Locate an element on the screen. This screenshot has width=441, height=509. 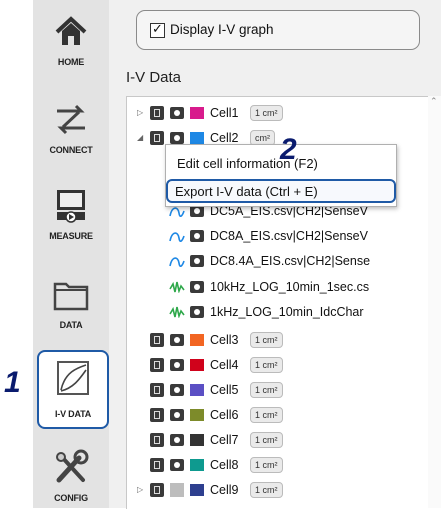
nav-home: HOME is located at coordinates (71, 42).